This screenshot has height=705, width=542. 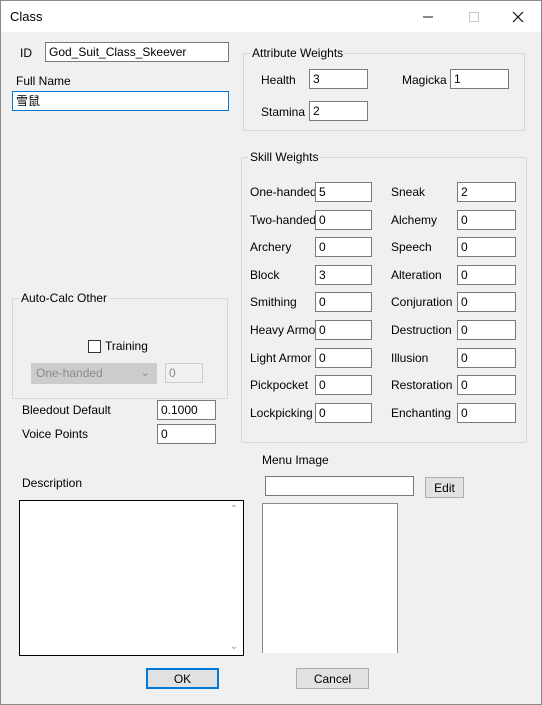 What do you see at coordinates (343, 385) in the screenshot?
I see `skill-field-pickpocket: 0` at bounding box center [343, 385].